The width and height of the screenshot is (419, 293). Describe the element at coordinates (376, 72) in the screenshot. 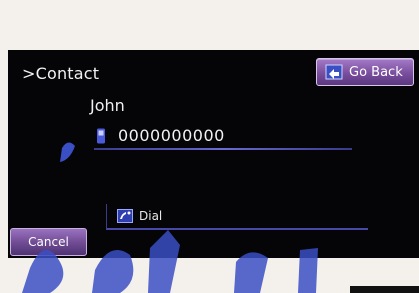

I see `go-back-label: Go Back` at that location.